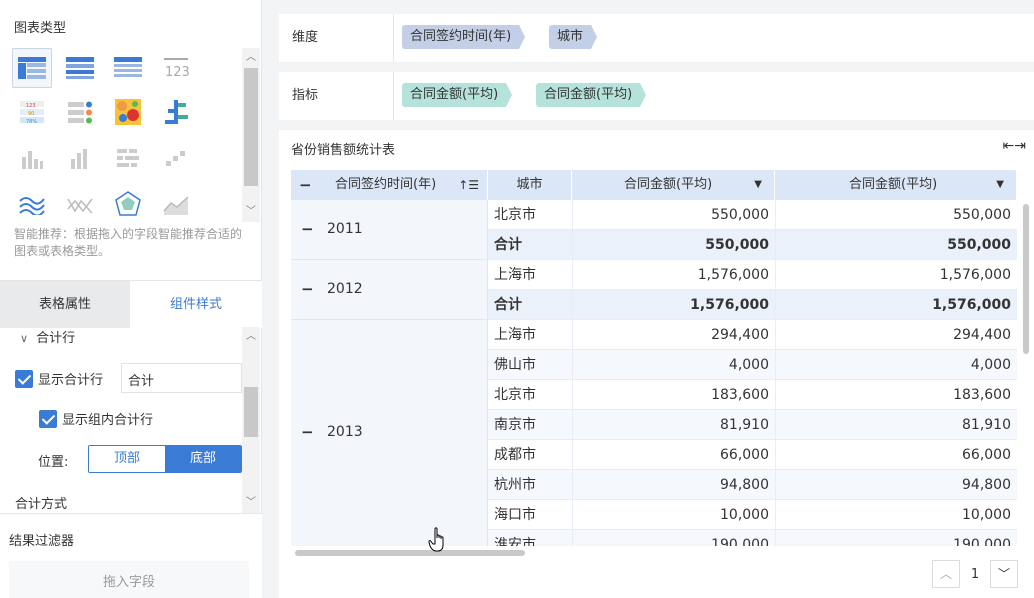 The width and height of the screenshot is (1034, 598). I want to click on year-group-cell: −2012, so click(389, 290).